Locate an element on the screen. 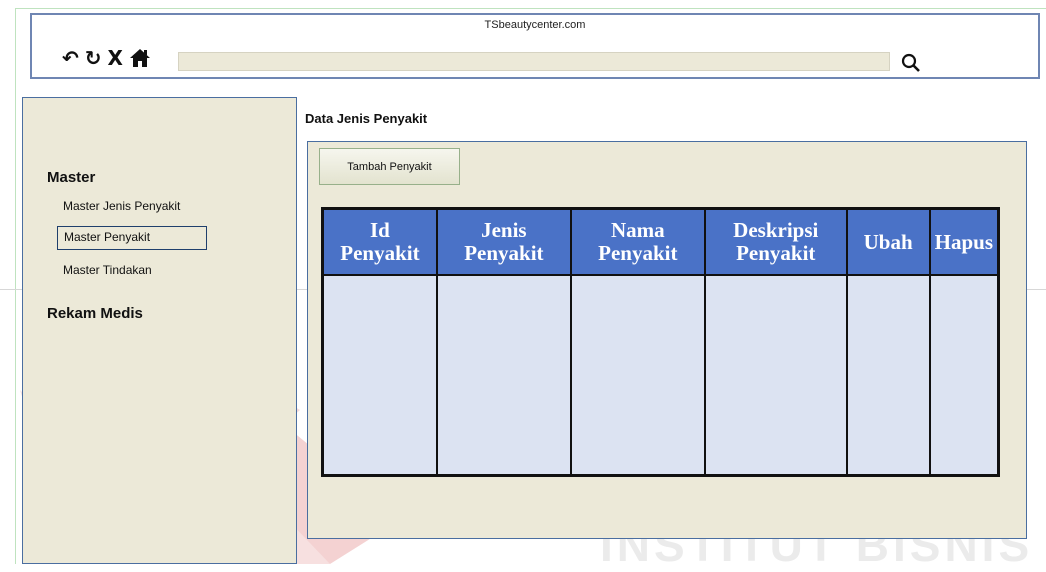 The image size is (1046, 572). column-header-id: Id Penyakit is located at coordinates (379, 241).